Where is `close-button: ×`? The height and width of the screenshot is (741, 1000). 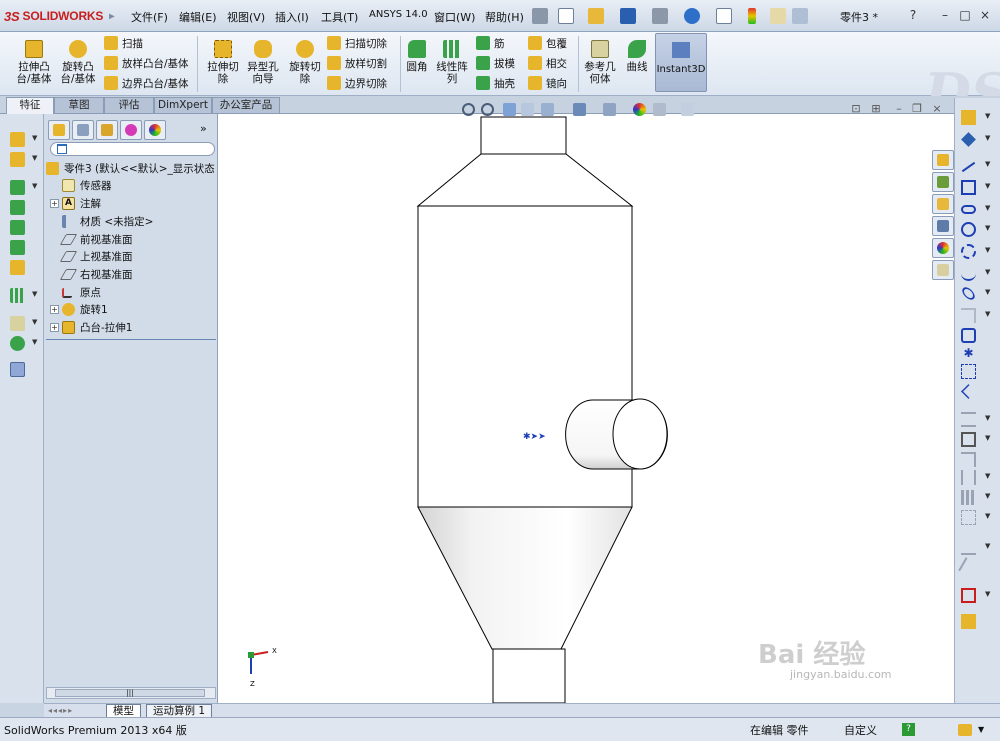 close-button: × is located at coordinates (985, 15).